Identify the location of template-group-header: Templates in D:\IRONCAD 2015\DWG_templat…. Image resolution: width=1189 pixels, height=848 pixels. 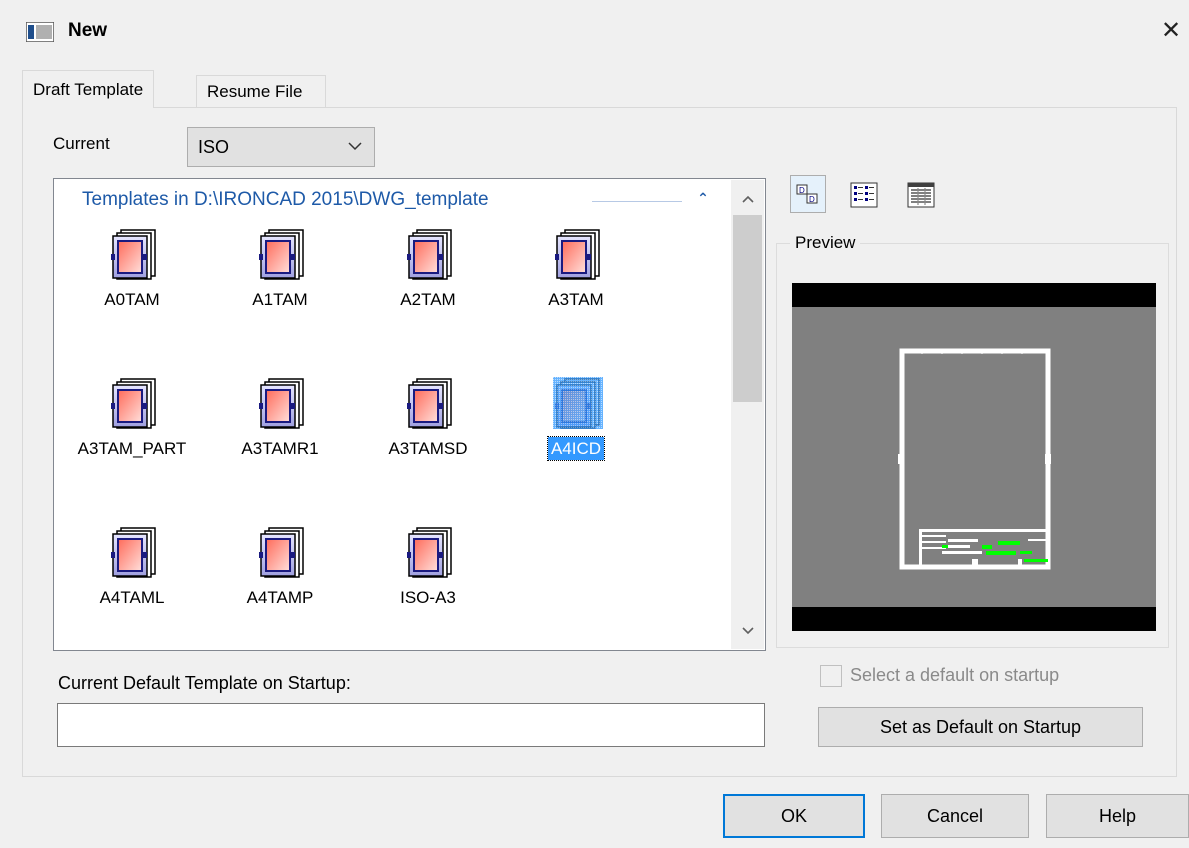
(285, 199).